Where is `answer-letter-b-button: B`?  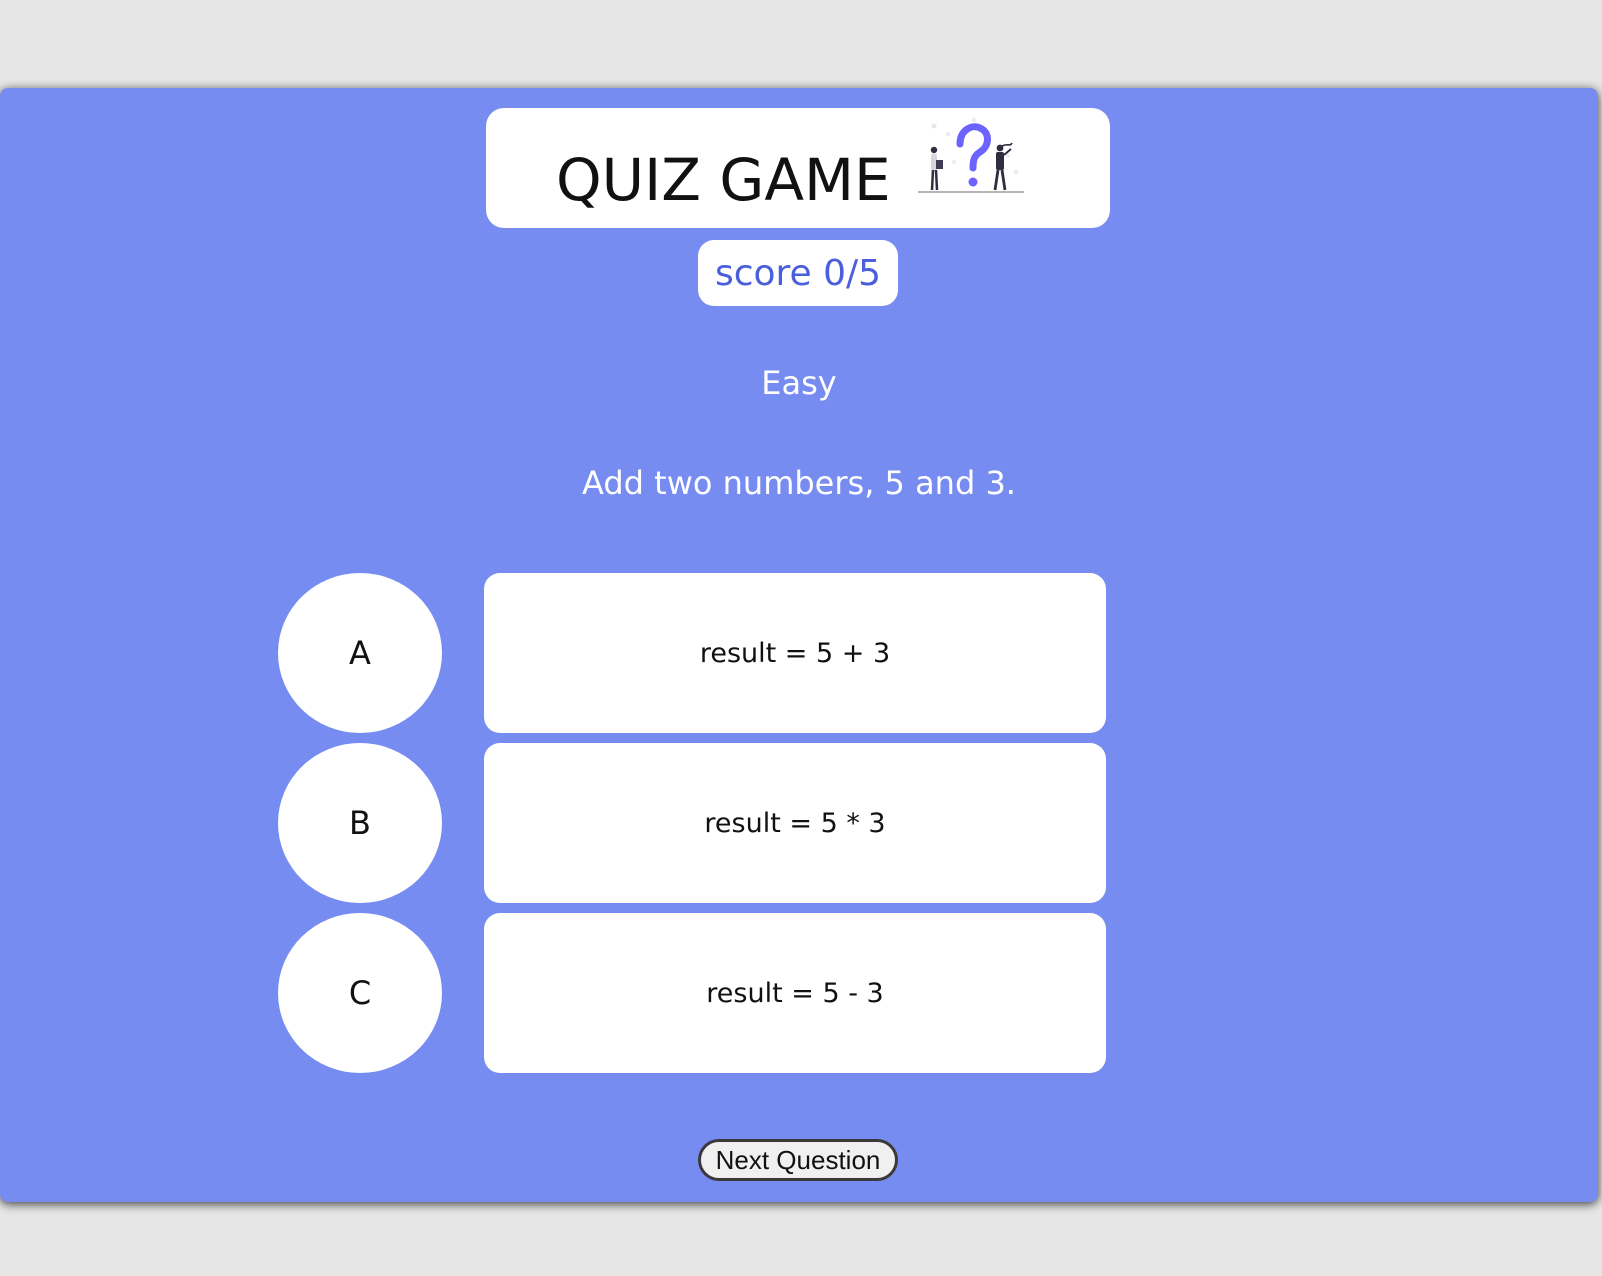 answer-letter-b-button: B is located at coordinates (360, 823).